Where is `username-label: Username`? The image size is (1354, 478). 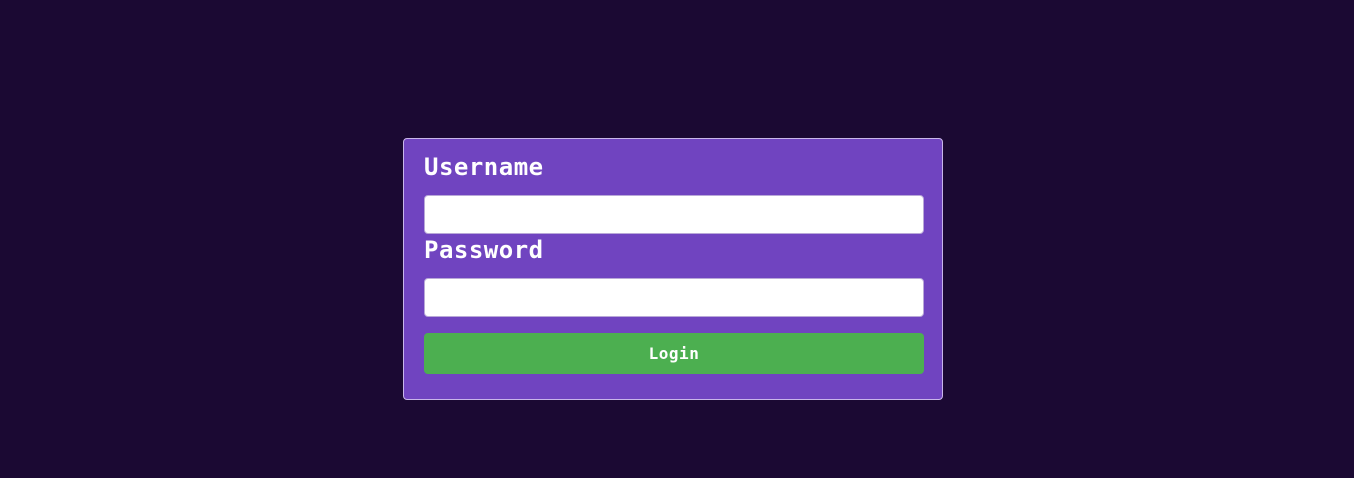
username-label: Username is located at coordinates (484, 167).